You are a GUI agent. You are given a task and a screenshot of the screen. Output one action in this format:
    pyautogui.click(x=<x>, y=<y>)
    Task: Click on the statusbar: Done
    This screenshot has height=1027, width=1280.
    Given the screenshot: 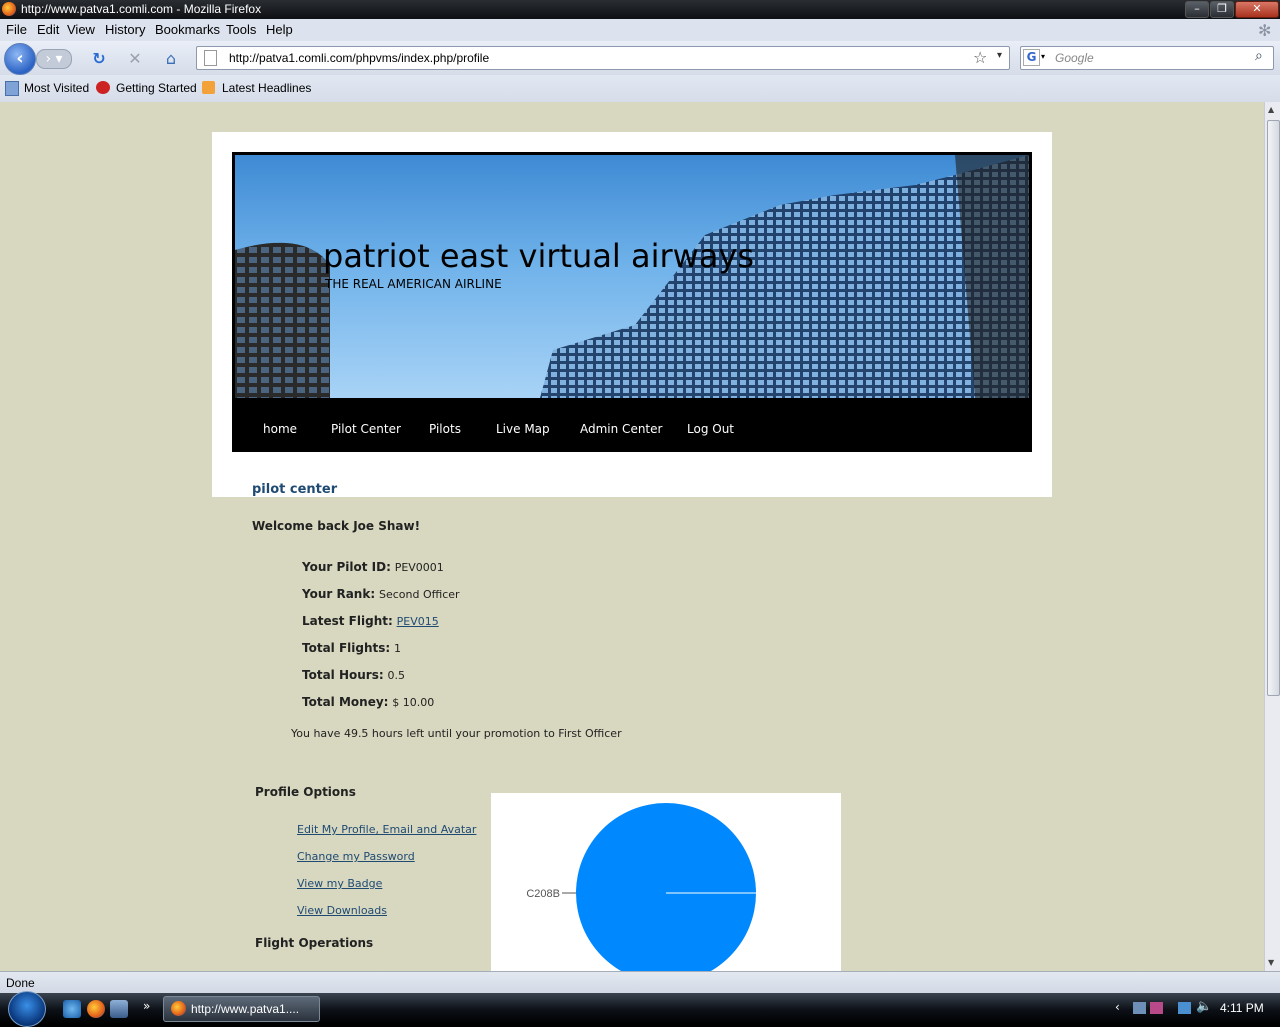 What is the action you would take?
    pyautogui.click(x=640, y=982)
    